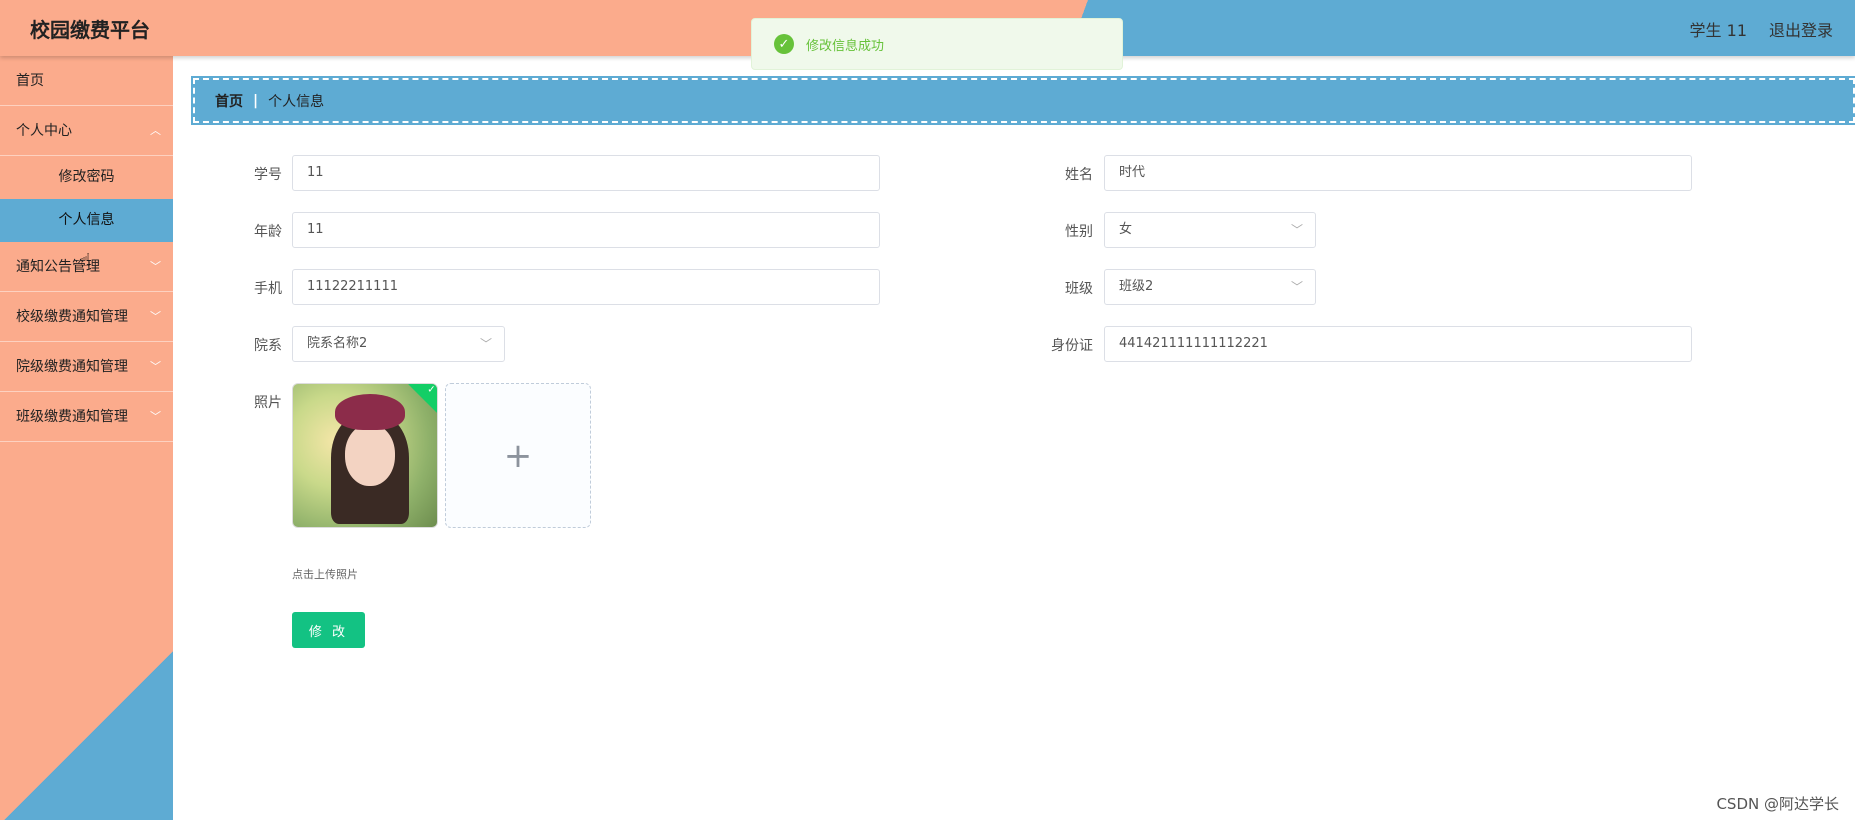 The image size is (1855, 820). Describe the element at coordinates (155, 130) in the screenshot. I see `chevron-up-icon: ︿` at that location.